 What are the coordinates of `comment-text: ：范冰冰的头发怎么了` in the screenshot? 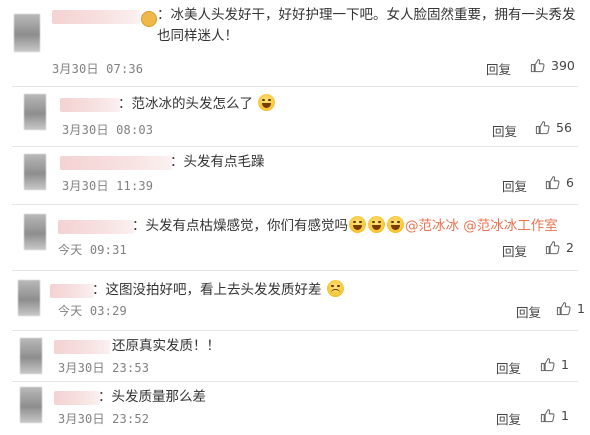 It's located at (197, 104).